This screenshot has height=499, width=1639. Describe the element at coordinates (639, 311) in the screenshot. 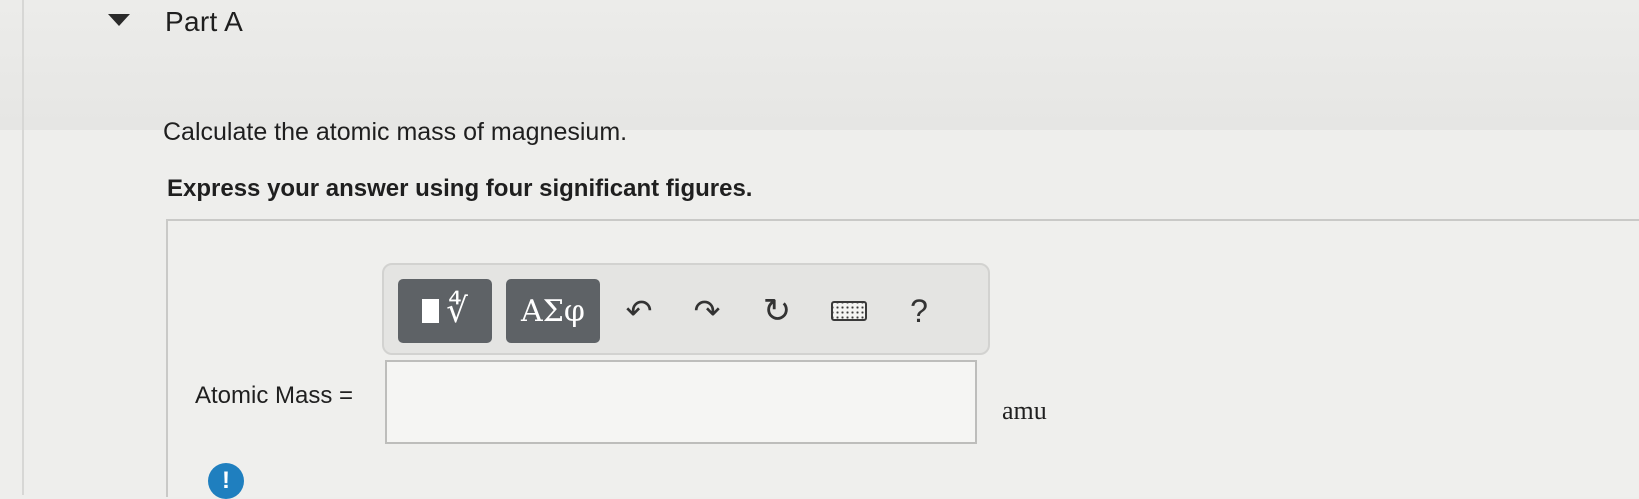

I see `undo-icon: ↶` at that location.